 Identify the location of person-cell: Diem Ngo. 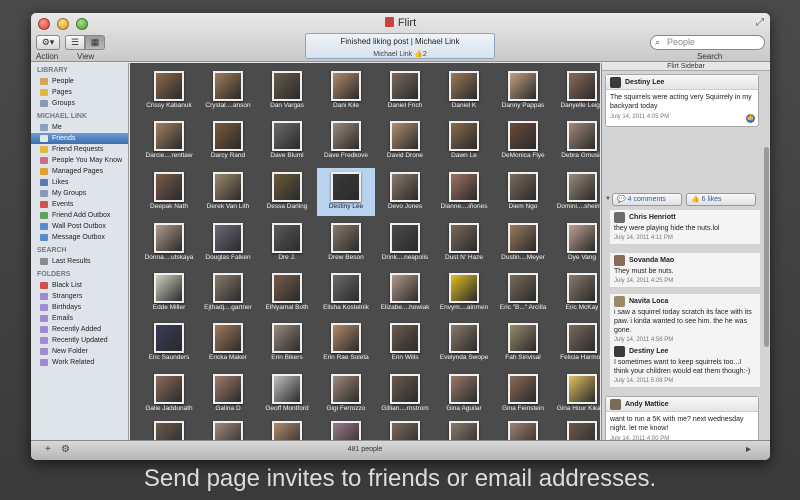
(523, 192).